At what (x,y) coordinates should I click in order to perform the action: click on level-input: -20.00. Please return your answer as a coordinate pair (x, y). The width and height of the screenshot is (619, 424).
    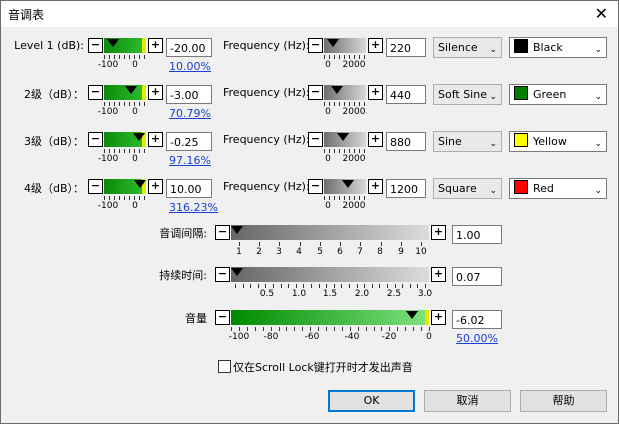
    Looking at the image, I should click on (189, 47).